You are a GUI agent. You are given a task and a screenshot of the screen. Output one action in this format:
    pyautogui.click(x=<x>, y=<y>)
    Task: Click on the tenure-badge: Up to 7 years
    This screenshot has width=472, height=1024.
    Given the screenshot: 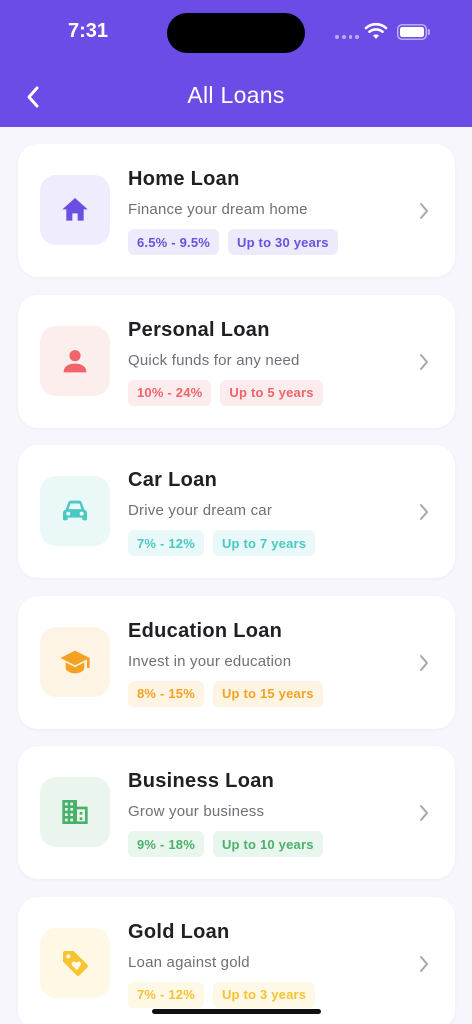 What is the action you would take?
    pyautogui.click(x=264, y=543)
    